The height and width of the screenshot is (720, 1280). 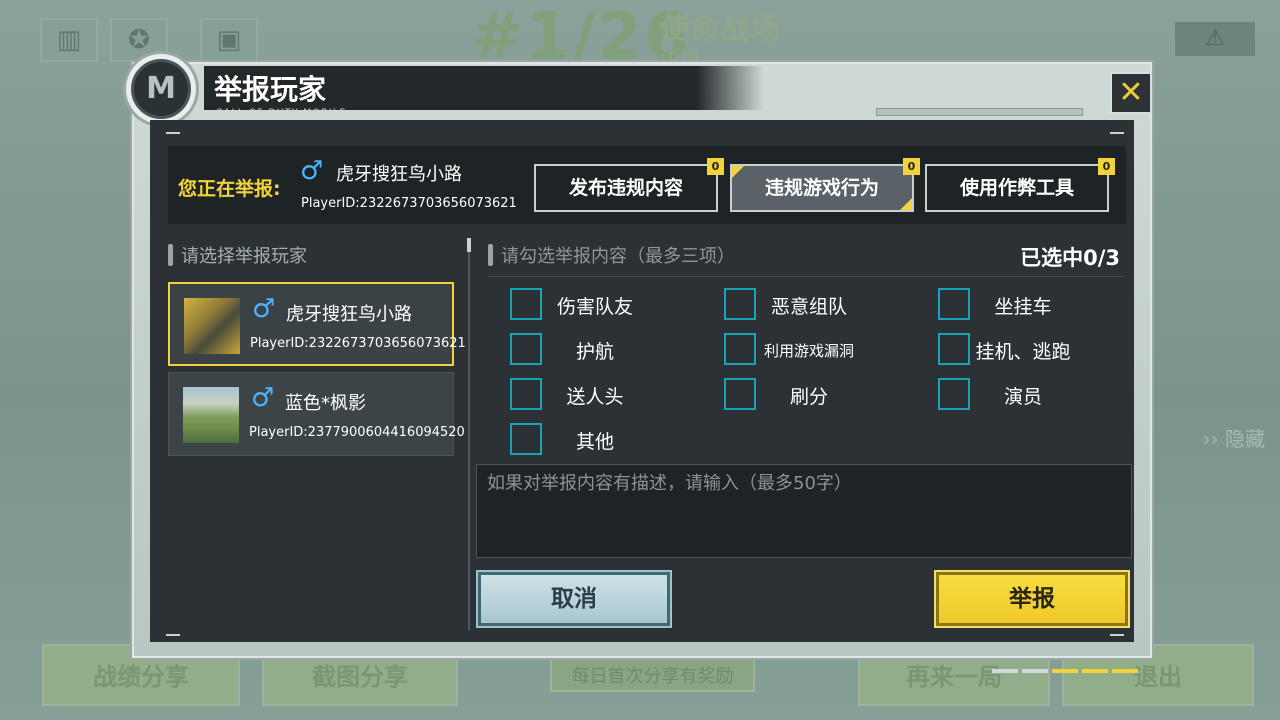 I want to click on report-reasons-header: 请勾选举报内容（最多三项） 已选中0/3, so click(x=806, y=257).